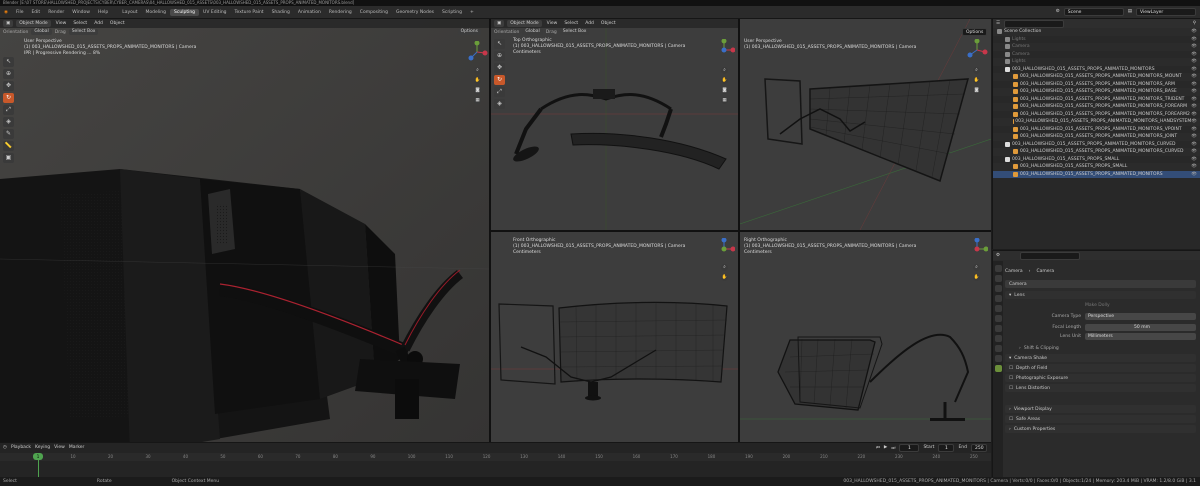  What do you see at coordinates (998, 24) in the screenshot?
I see `outliner-editor-icon: ☰` at bounding box center [998, 24].